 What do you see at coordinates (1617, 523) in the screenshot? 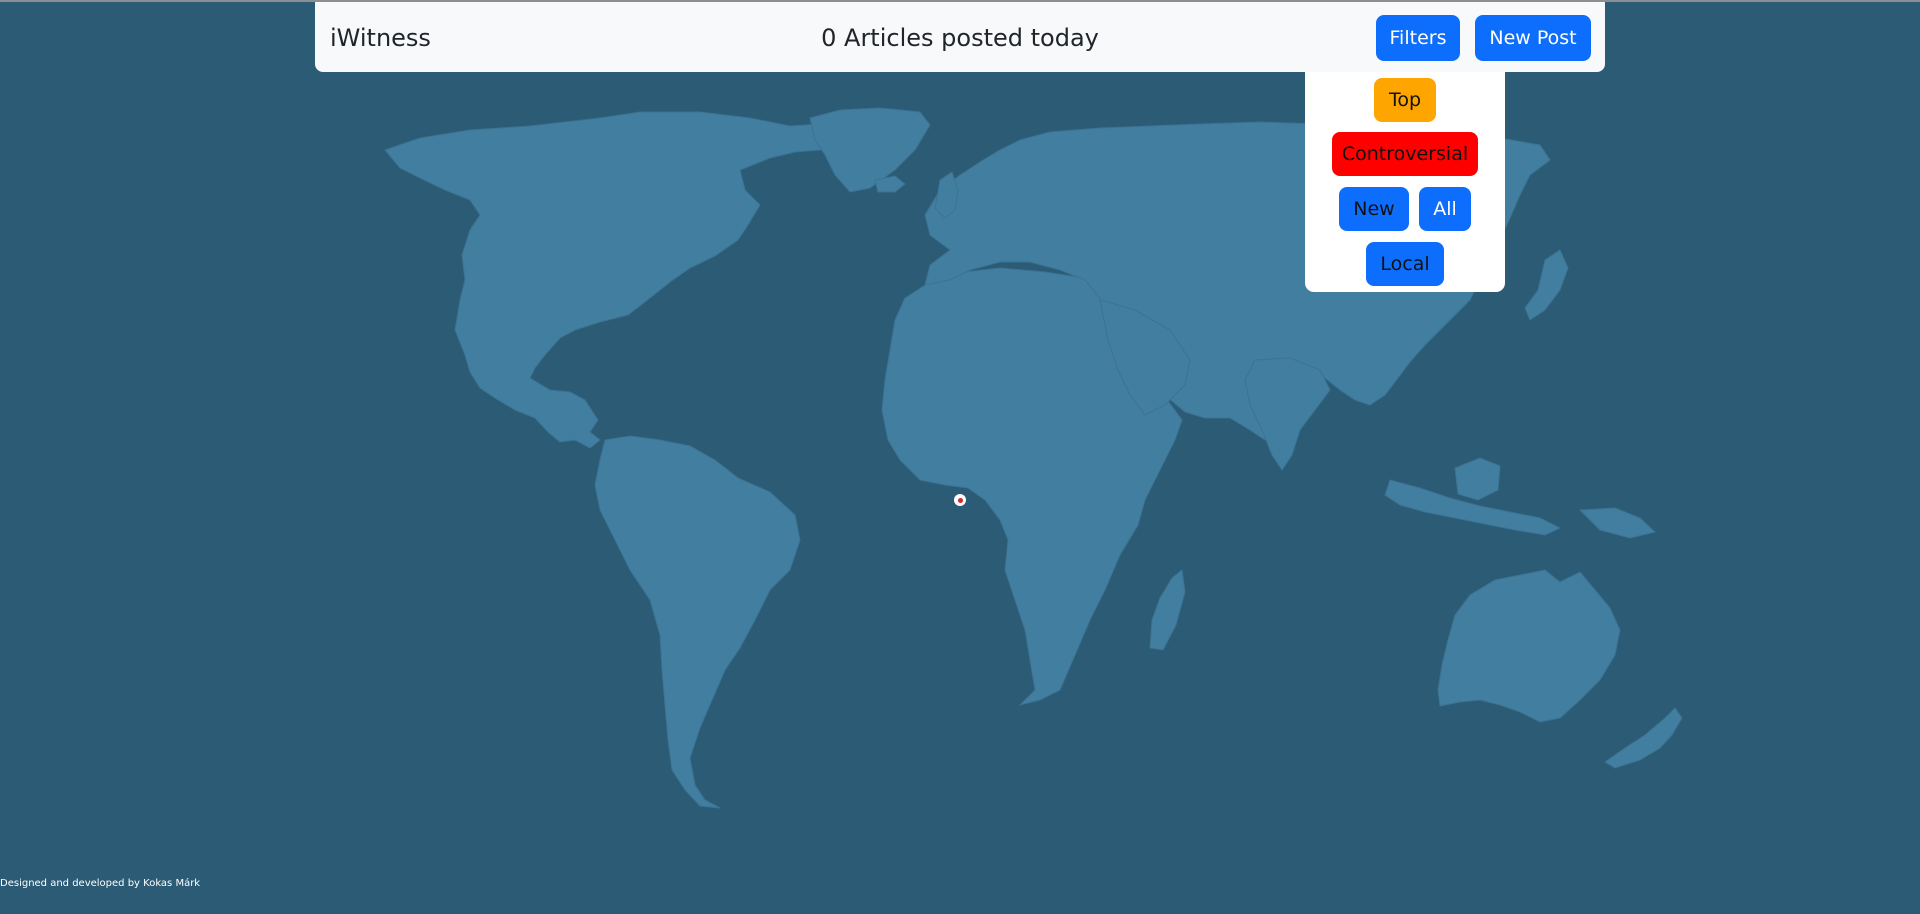
I see `new-guinea-landmass` at bounding box center [1617, 523].